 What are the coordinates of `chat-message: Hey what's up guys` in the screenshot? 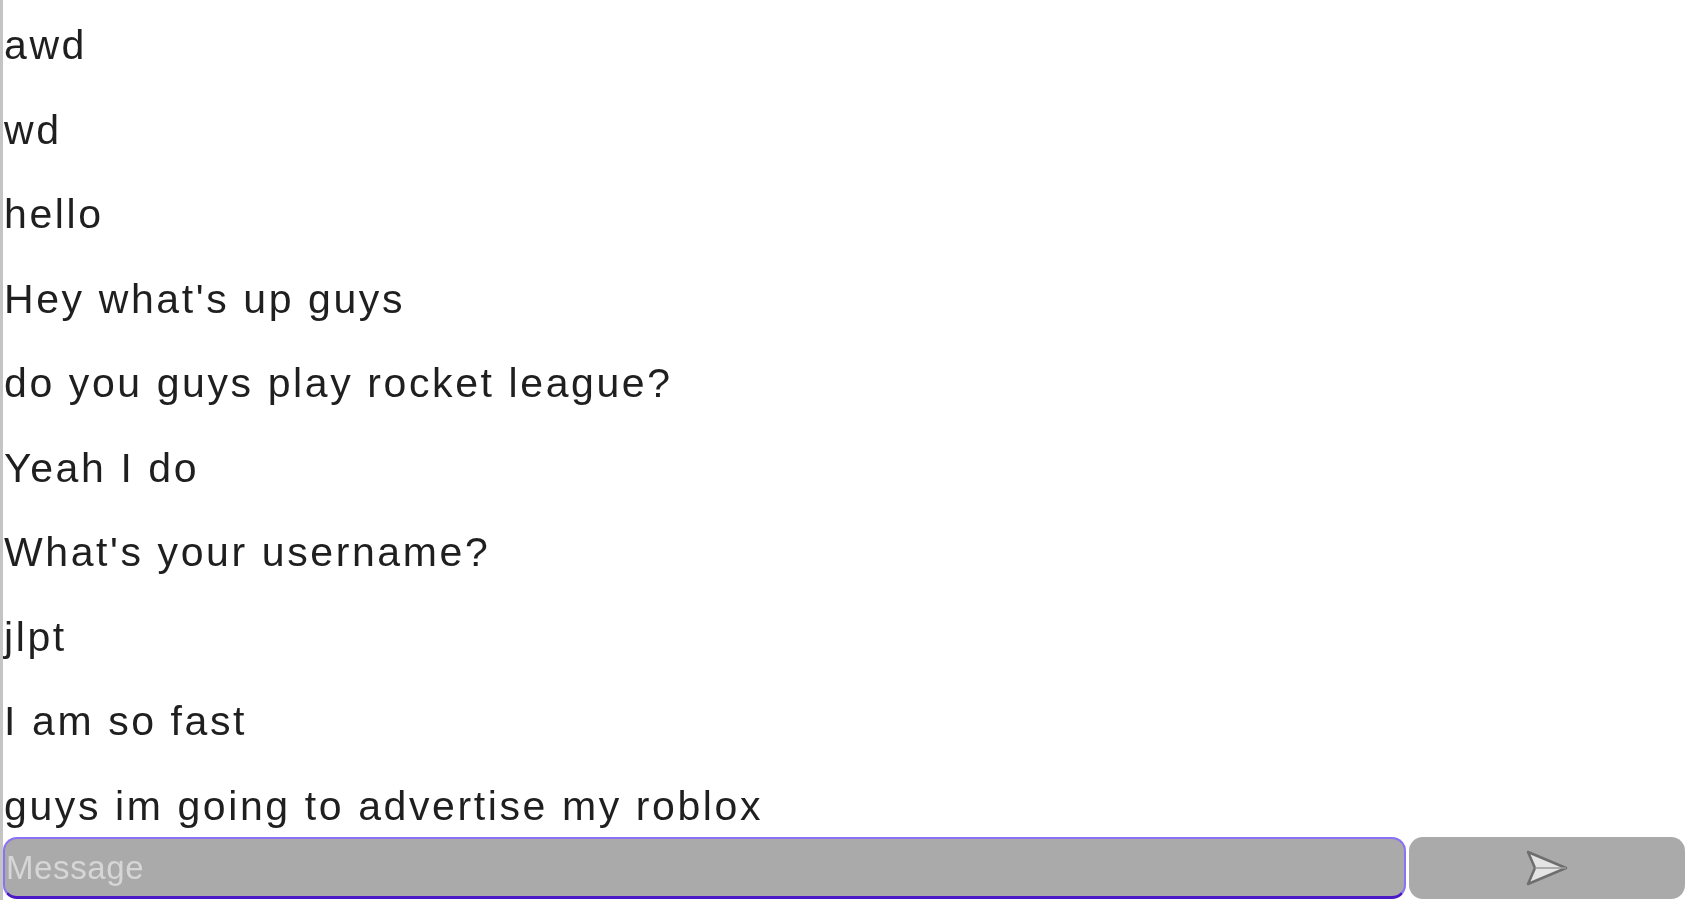 It's located at (205, 298).